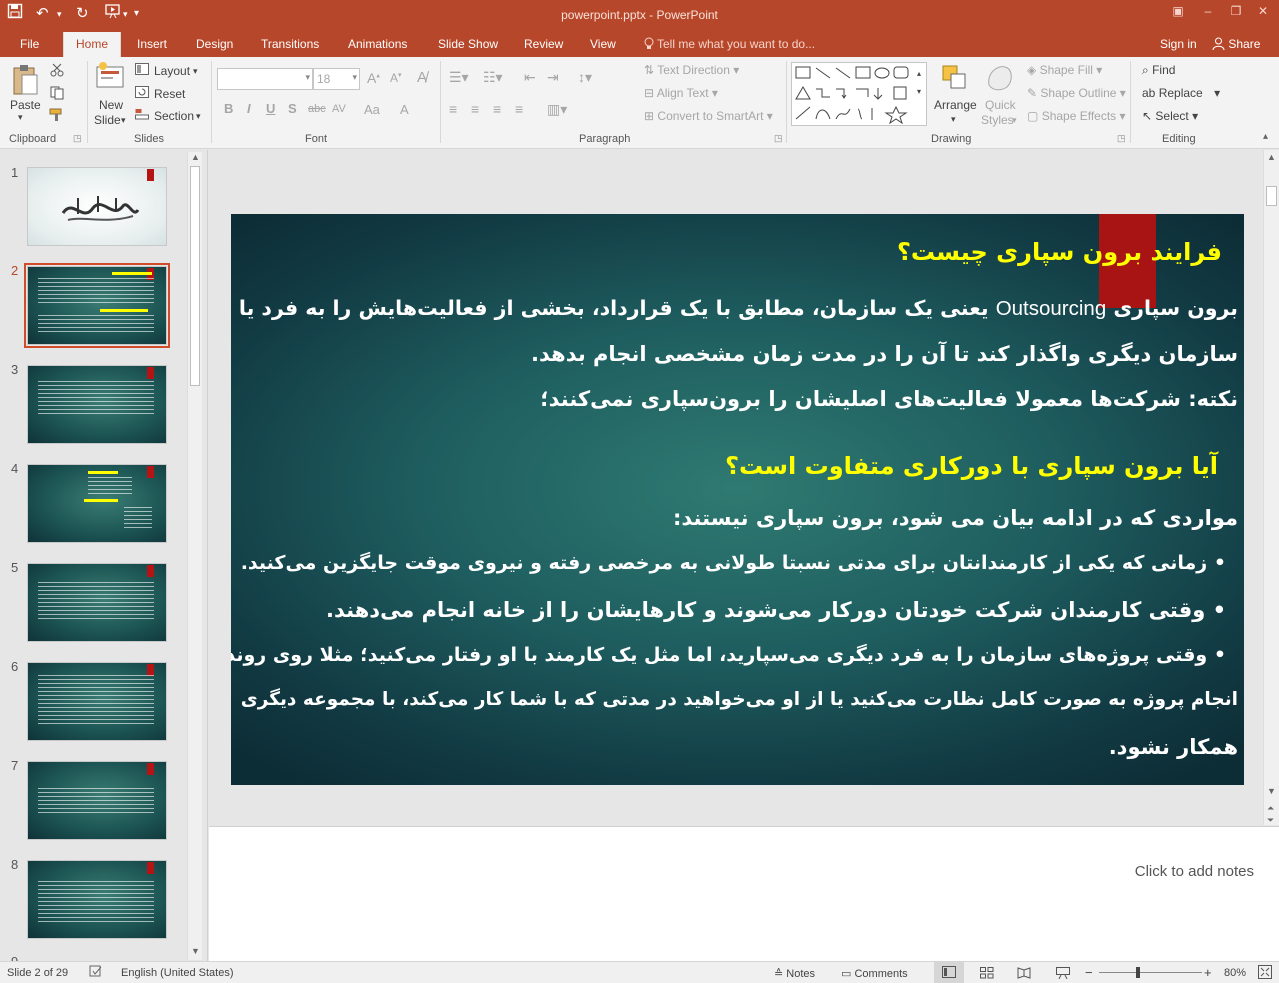 This screenshot has width=1279, height=983. Describe the element at coordinates (1208, 11) in the screenshot. I see `minimize-button: –` at that location.